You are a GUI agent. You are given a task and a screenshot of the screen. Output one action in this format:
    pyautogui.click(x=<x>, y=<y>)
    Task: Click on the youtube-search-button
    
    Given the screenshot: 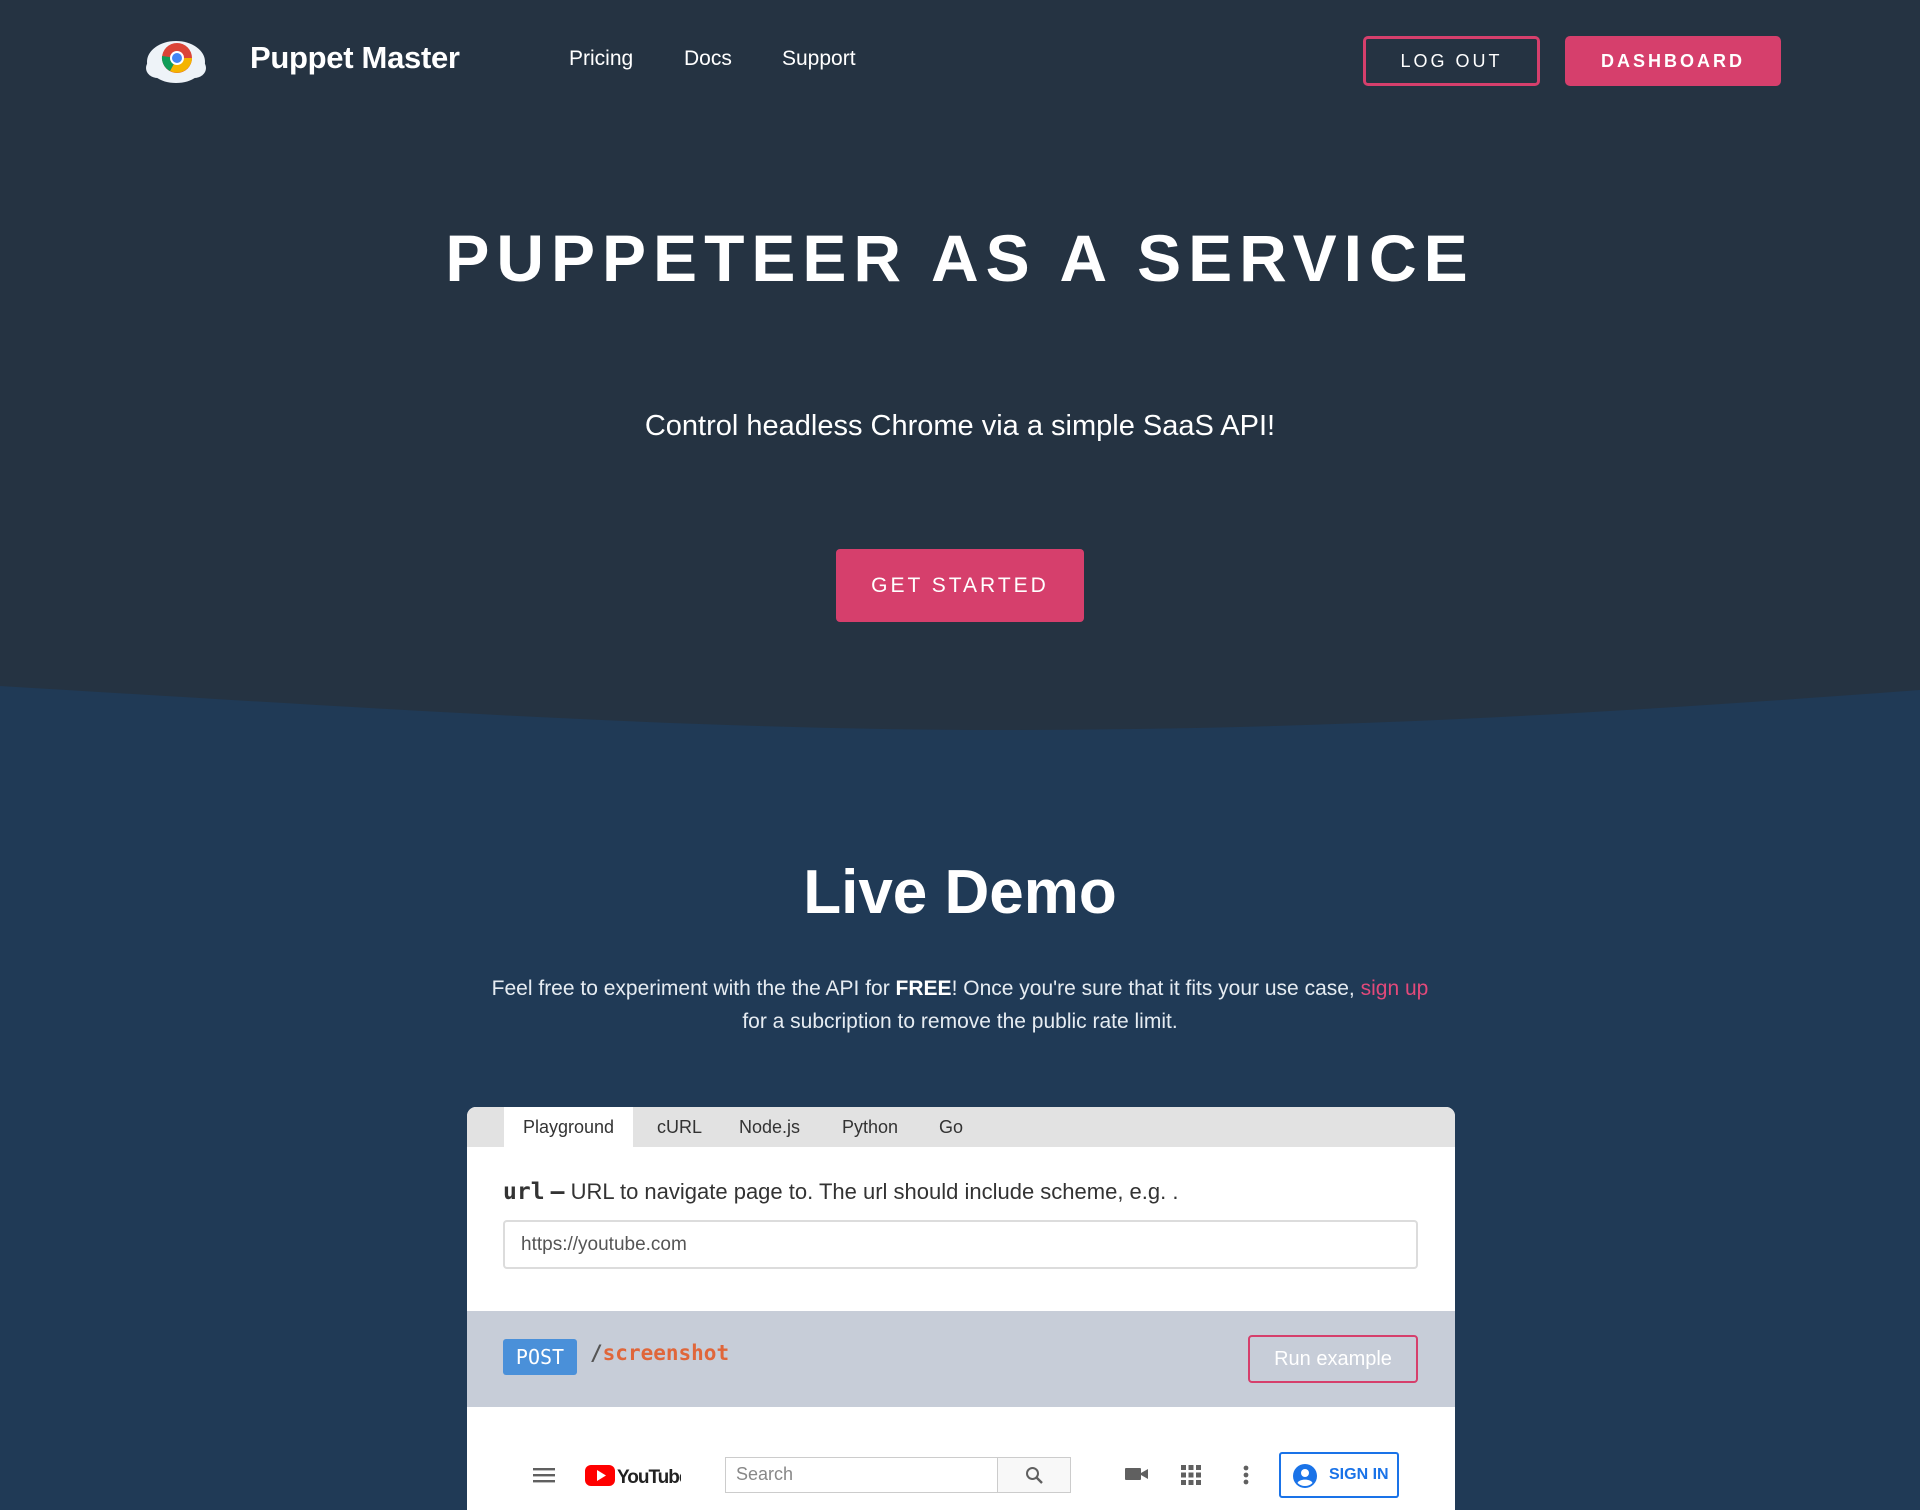 What is the action you would take?
    pyautogui.click(x=1034, y=1475)
    